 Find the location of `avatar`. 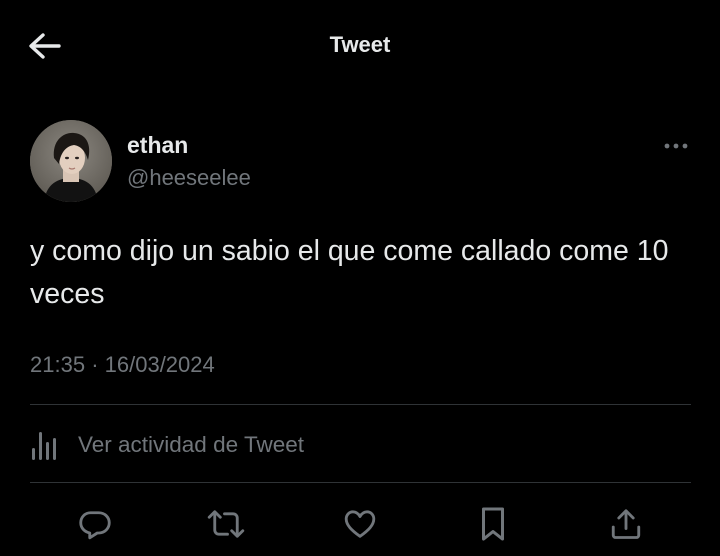

avatar is located at coordinates (71, 161).